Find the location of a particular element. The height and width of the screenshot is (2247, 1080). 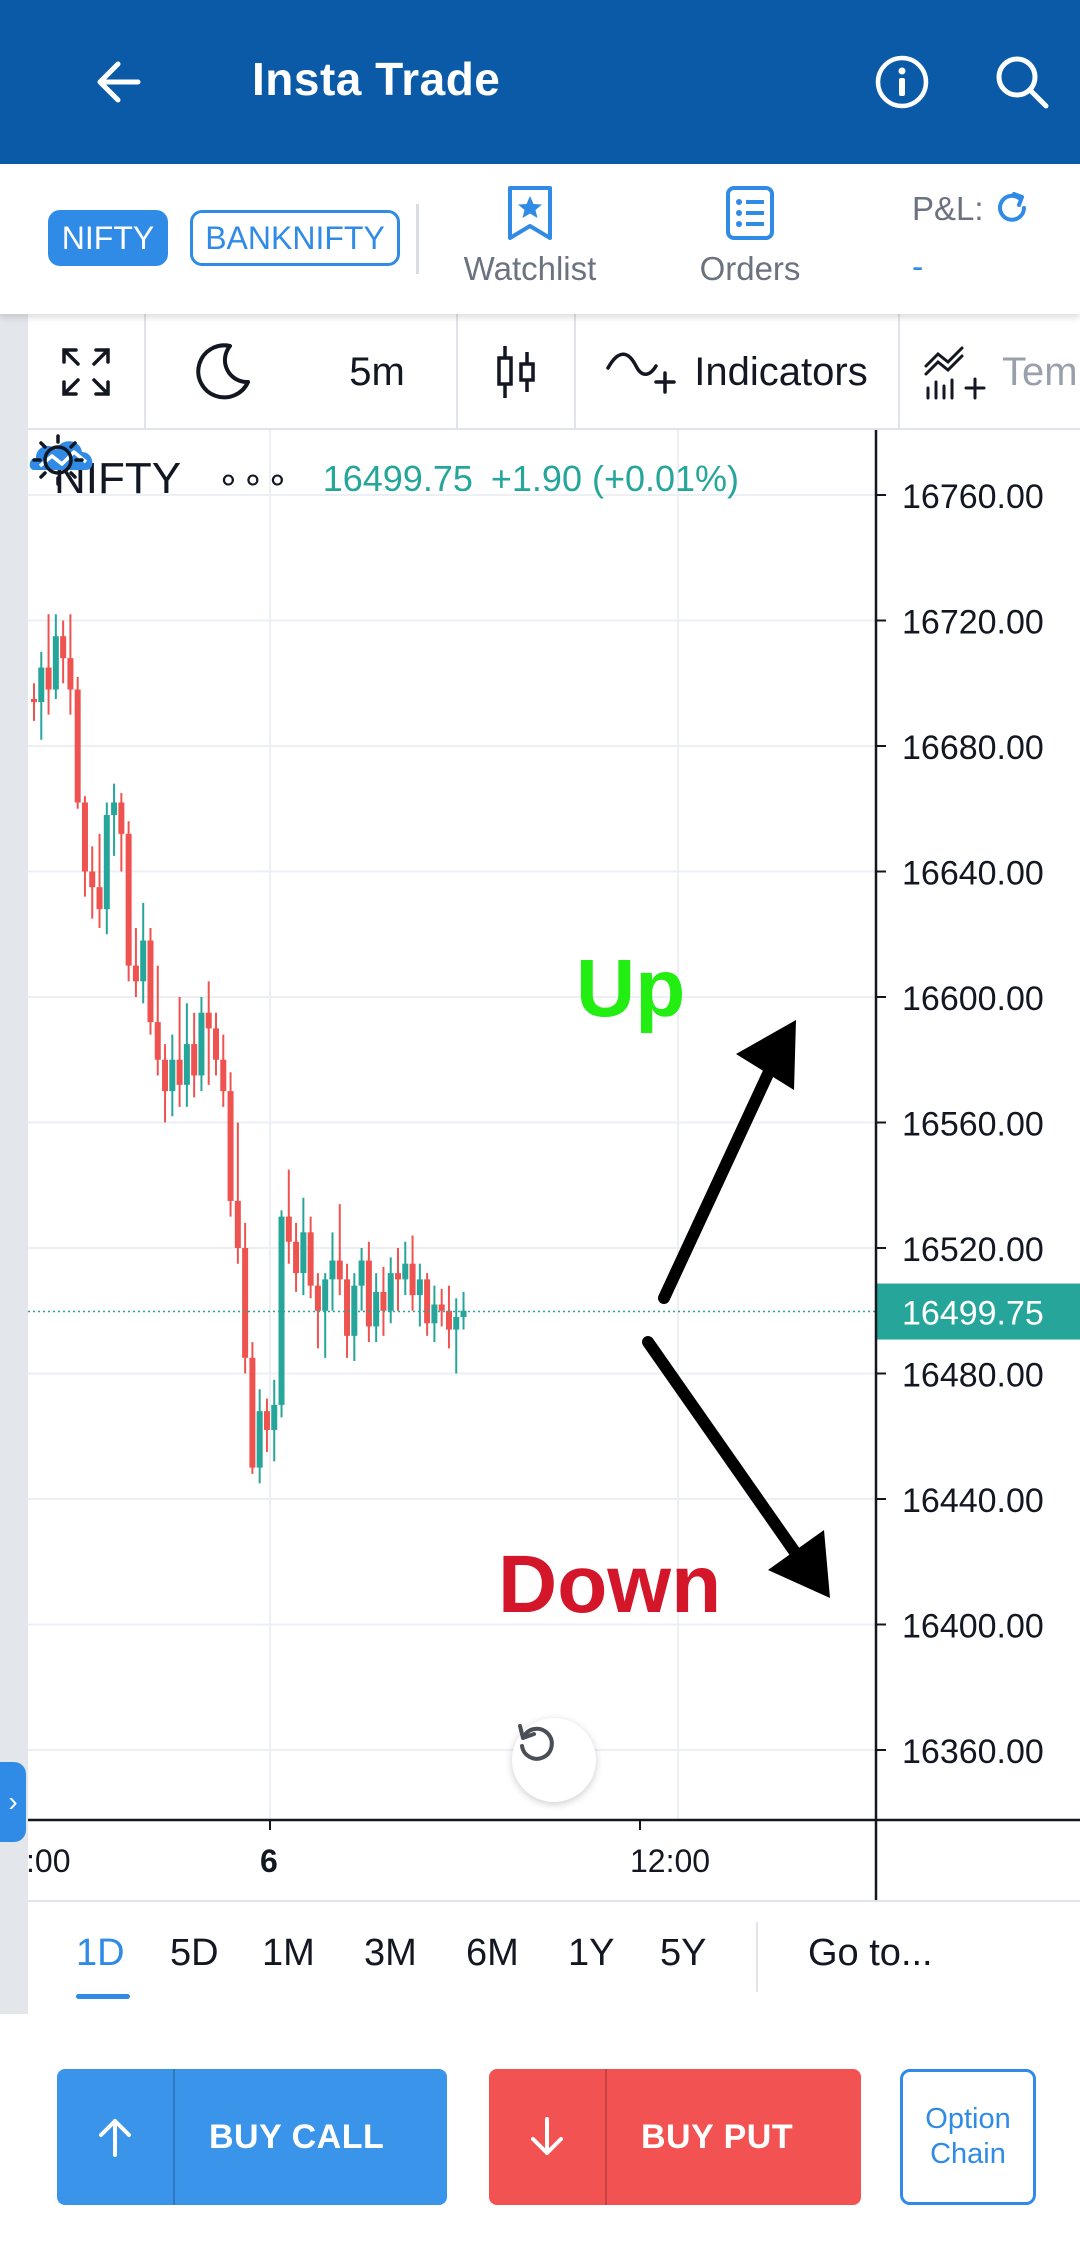

templates-button: Temp is located at coordinates (990, 372).